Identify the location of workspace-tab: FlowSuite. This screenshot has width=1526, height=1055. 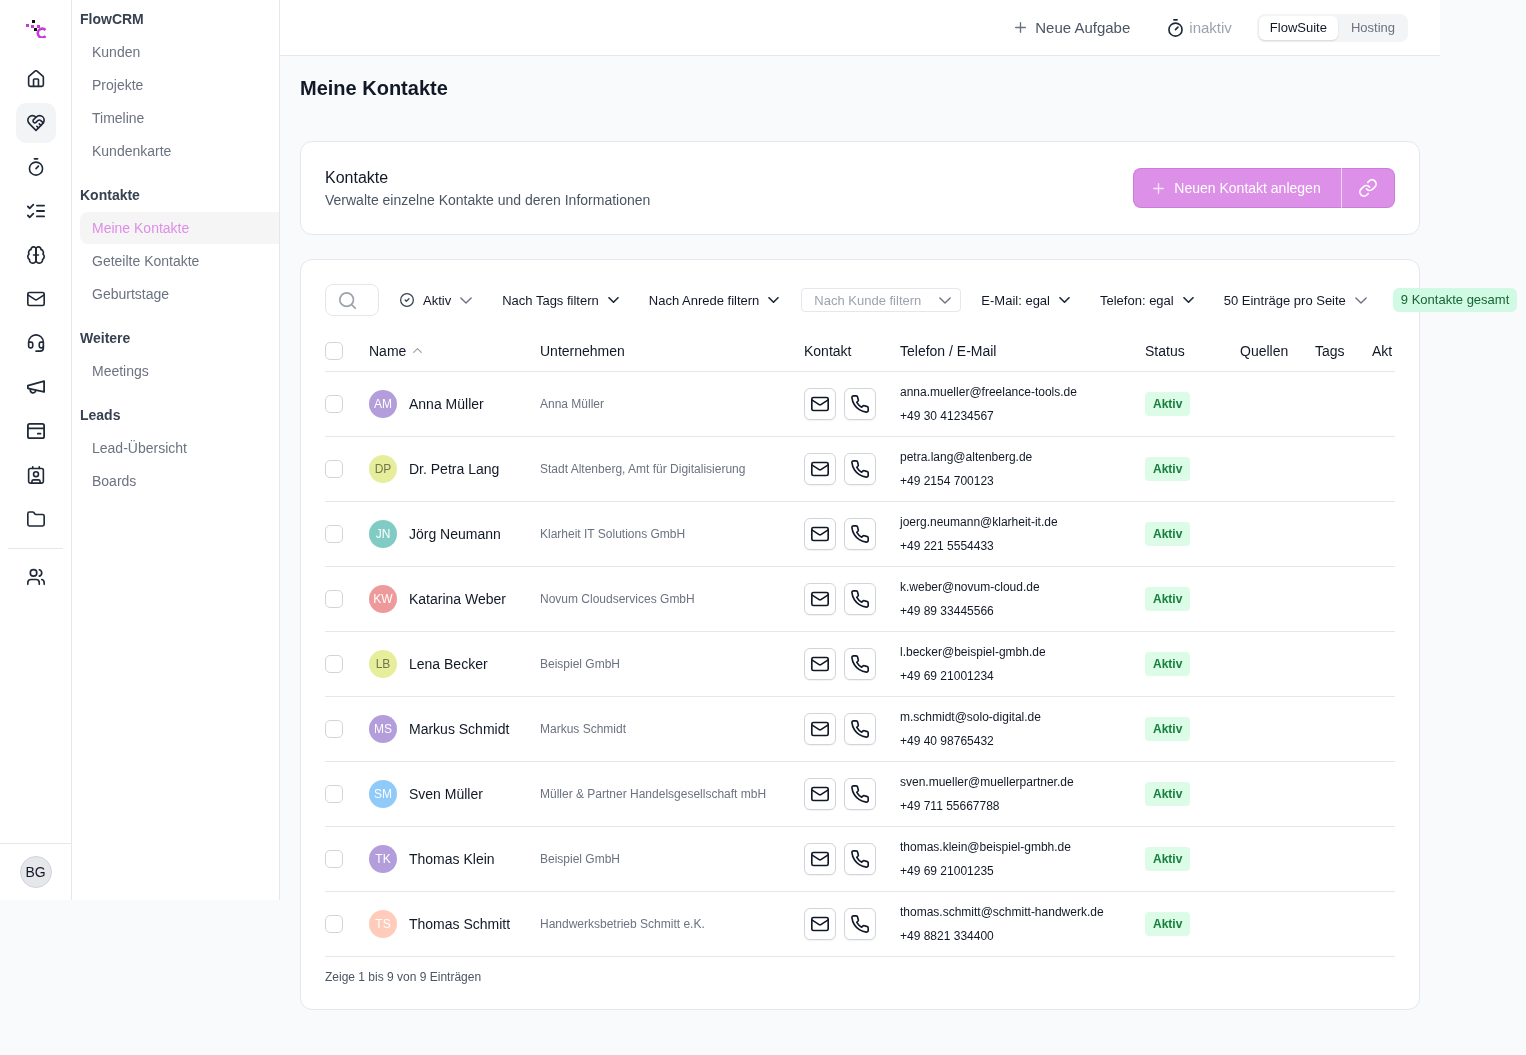
(1298, 27).